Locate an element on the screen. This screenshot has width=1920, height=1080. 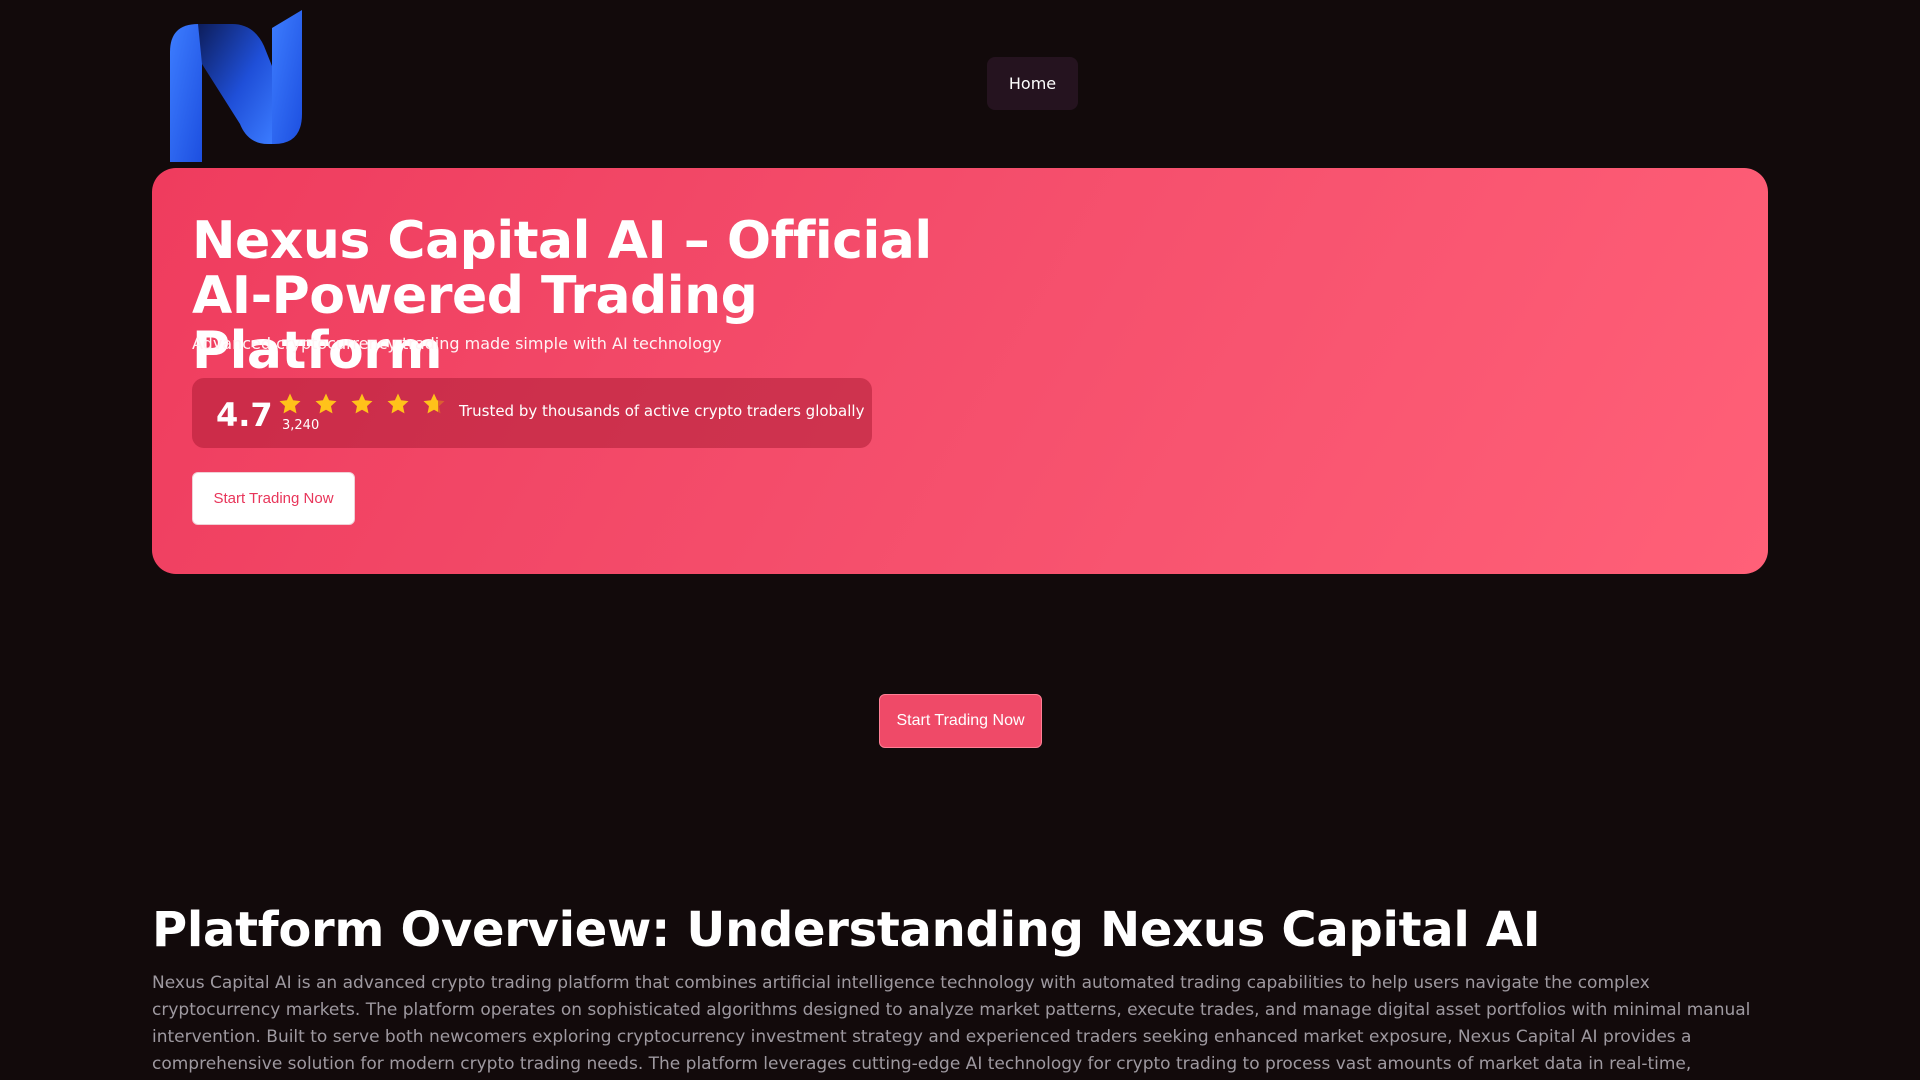
start-trading-button: Start Trading Now is located at coordinates (960, 721).